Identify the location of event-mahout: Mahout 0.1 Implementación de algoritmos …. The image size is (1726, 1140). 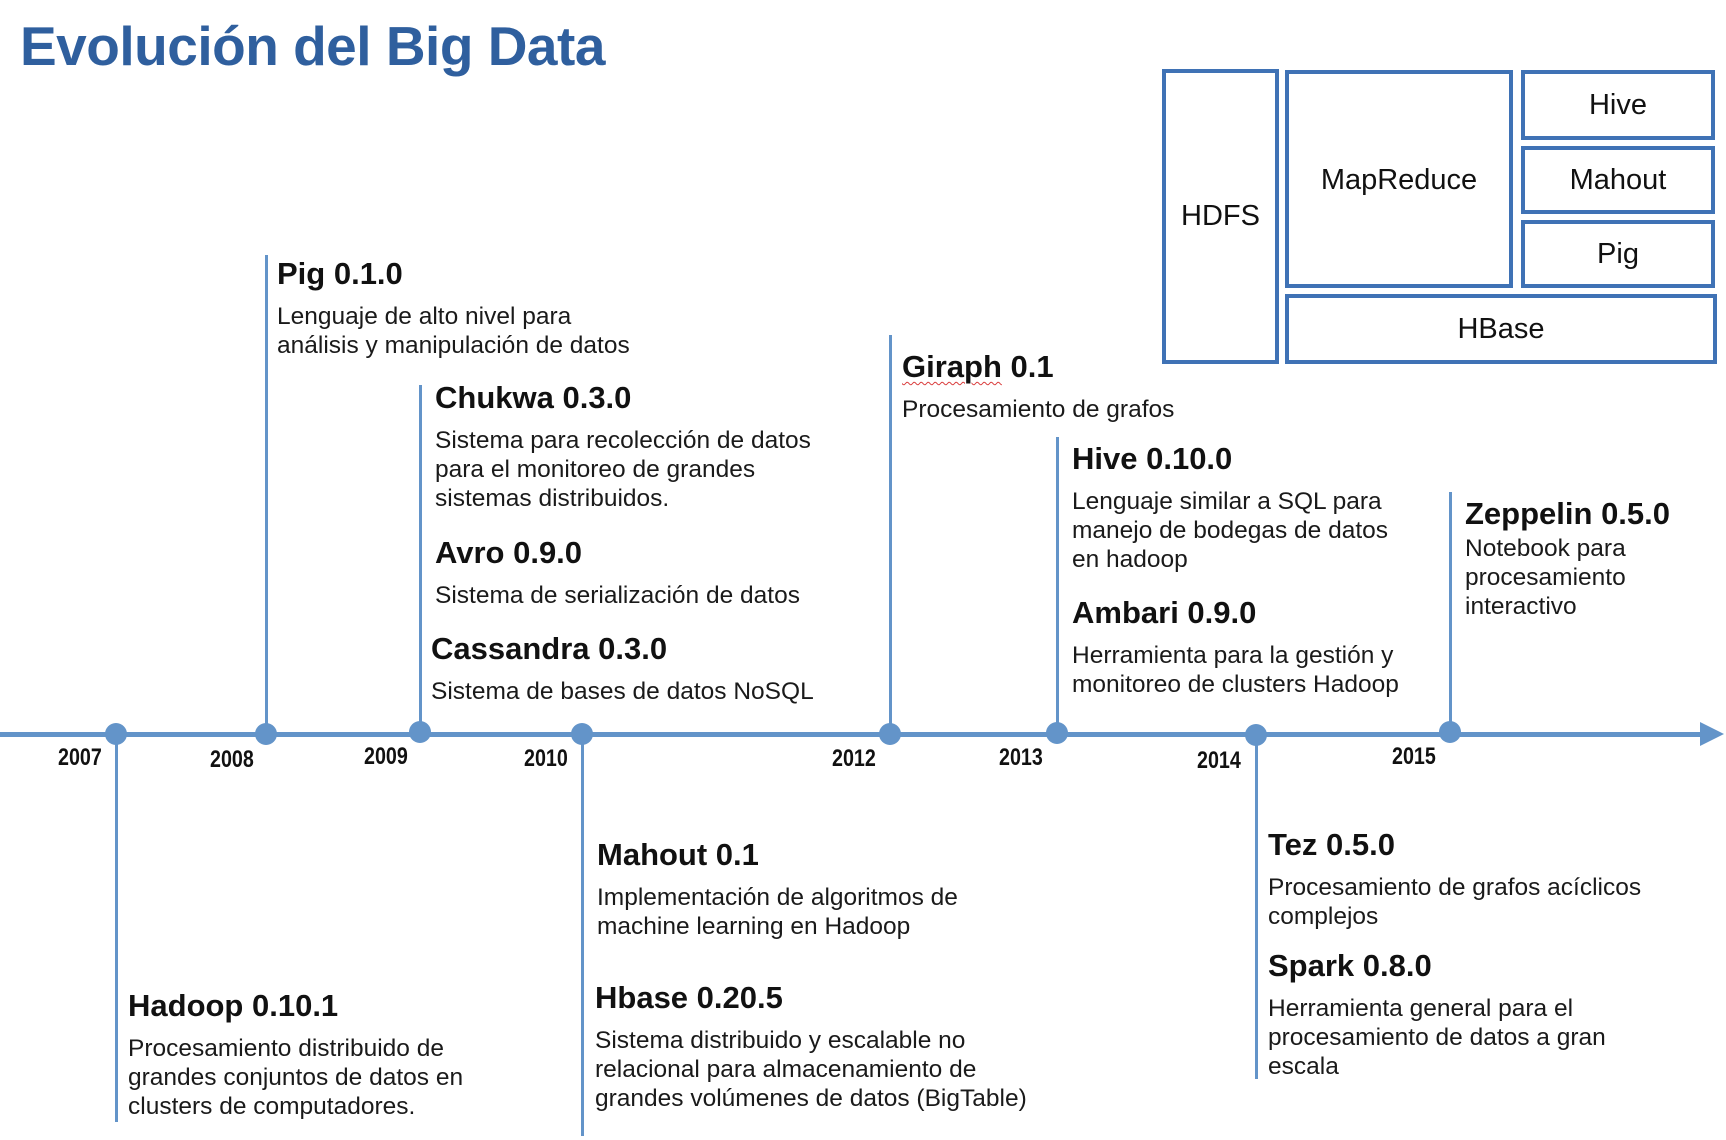
(777, 889).